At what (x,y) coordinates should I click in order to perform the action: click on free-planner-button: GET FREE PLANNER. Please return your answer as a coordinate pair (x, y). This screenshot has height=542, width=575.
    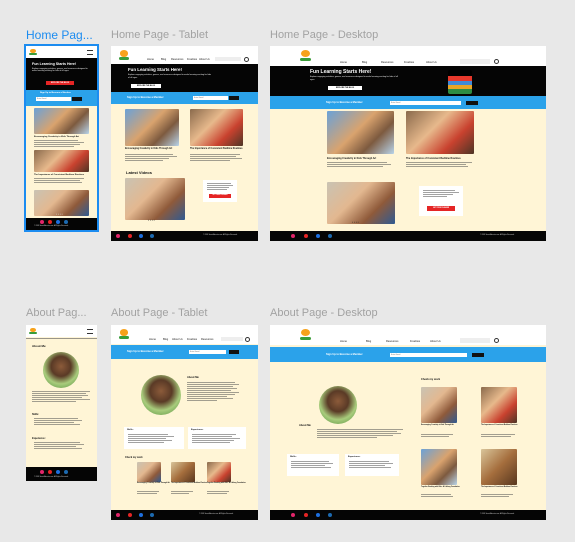
    Looking at the image, I should click on (220, 196).